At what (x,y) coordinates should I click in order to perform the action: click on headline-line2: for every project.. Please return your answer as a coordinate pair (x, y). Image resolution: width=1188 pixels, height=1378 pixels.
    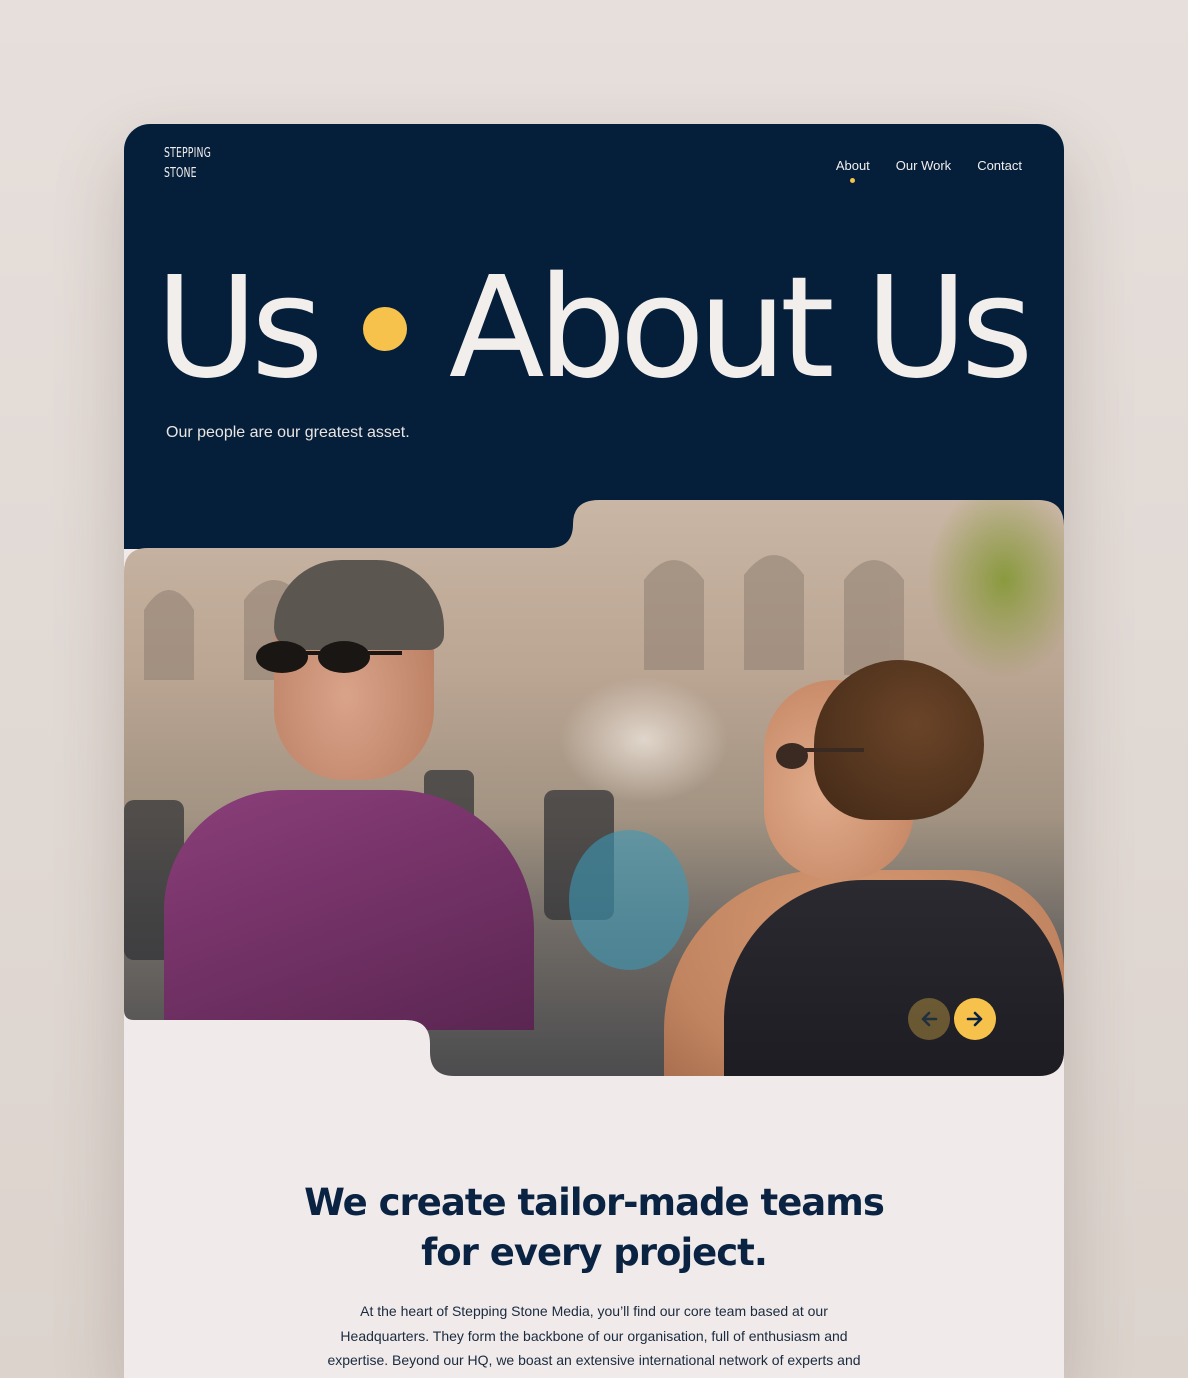
    Looking at the image, I should click on (594, 1252).